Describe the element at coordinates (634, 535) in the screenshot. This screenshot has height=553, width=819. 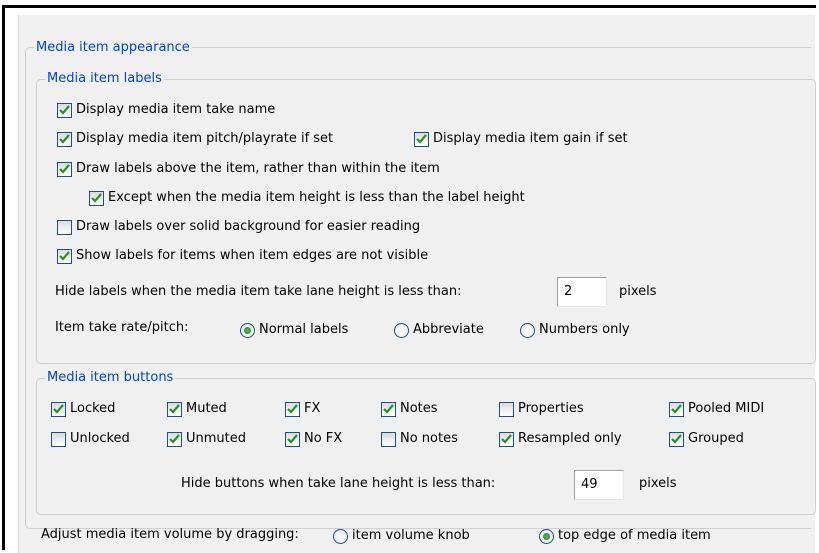
I see `radio-top-edge-label: top edge of media item` at that location.